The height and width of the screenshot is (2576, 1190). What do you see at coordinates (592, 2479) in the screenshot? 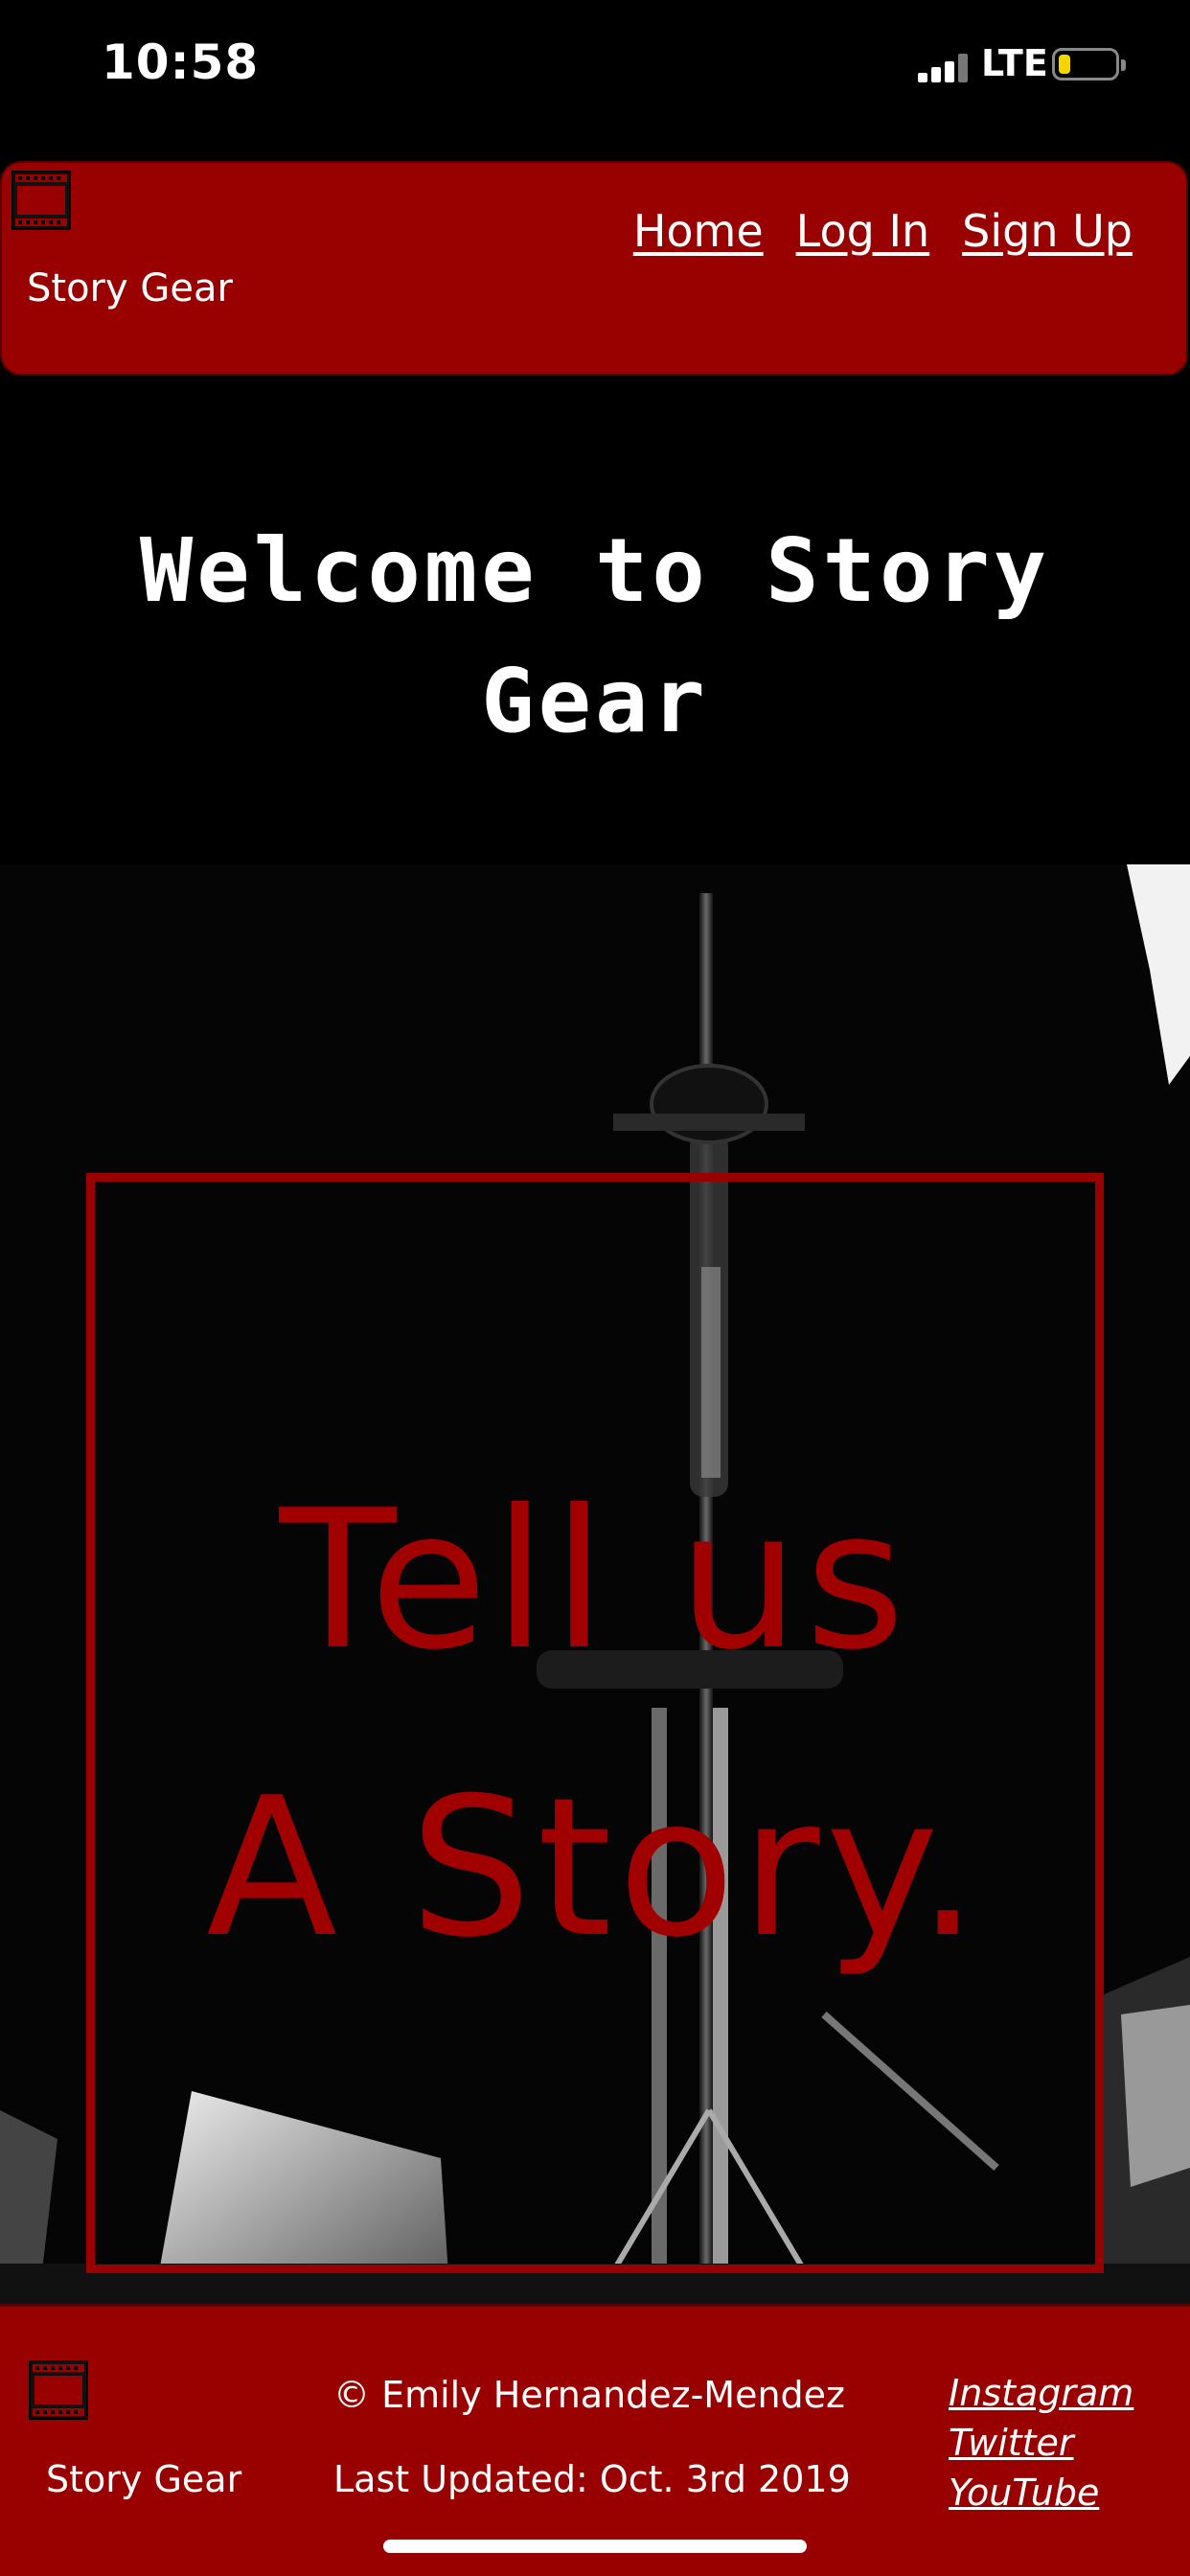
I see `last-updated-text: Last Updated: Oct. 3rd 2019` at bounding box center [592, 2479].